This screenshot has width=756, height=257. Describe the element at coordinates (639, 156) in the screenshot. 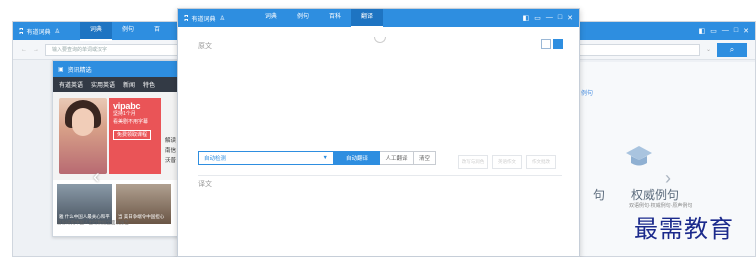

I see `graduation-cap-icon` at that location.